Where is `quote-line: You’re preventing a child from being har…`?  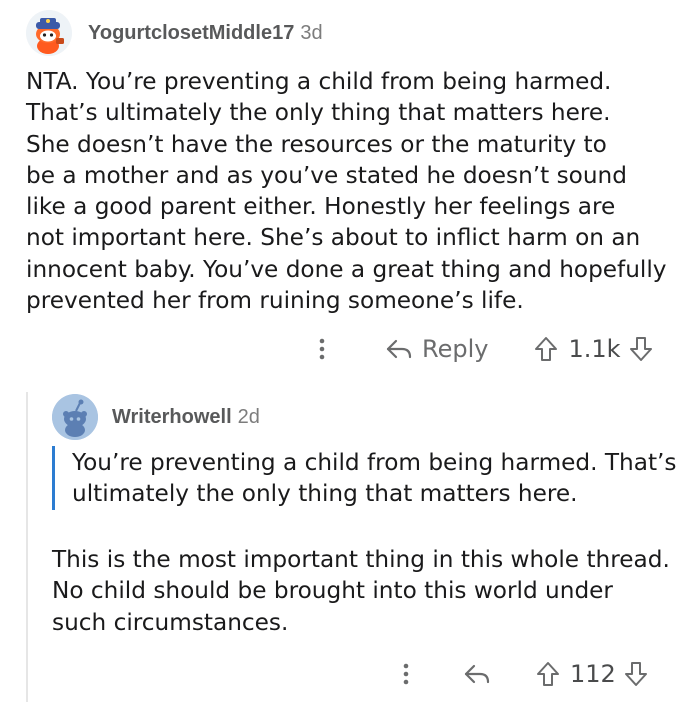 quote-line: You’re preventing a child from being har… is located at coordinates (374, 462).